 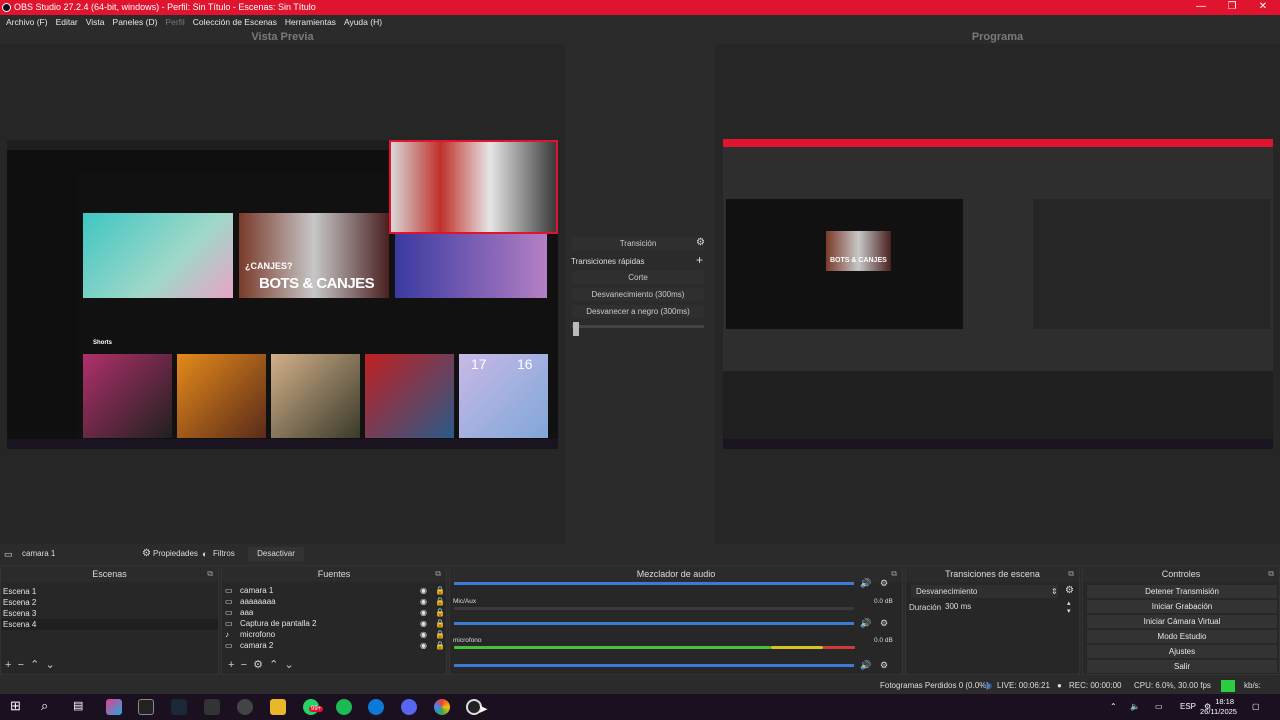 I want to click on source-settings-gear-icon: ⚙, so click(x=258, y=665).